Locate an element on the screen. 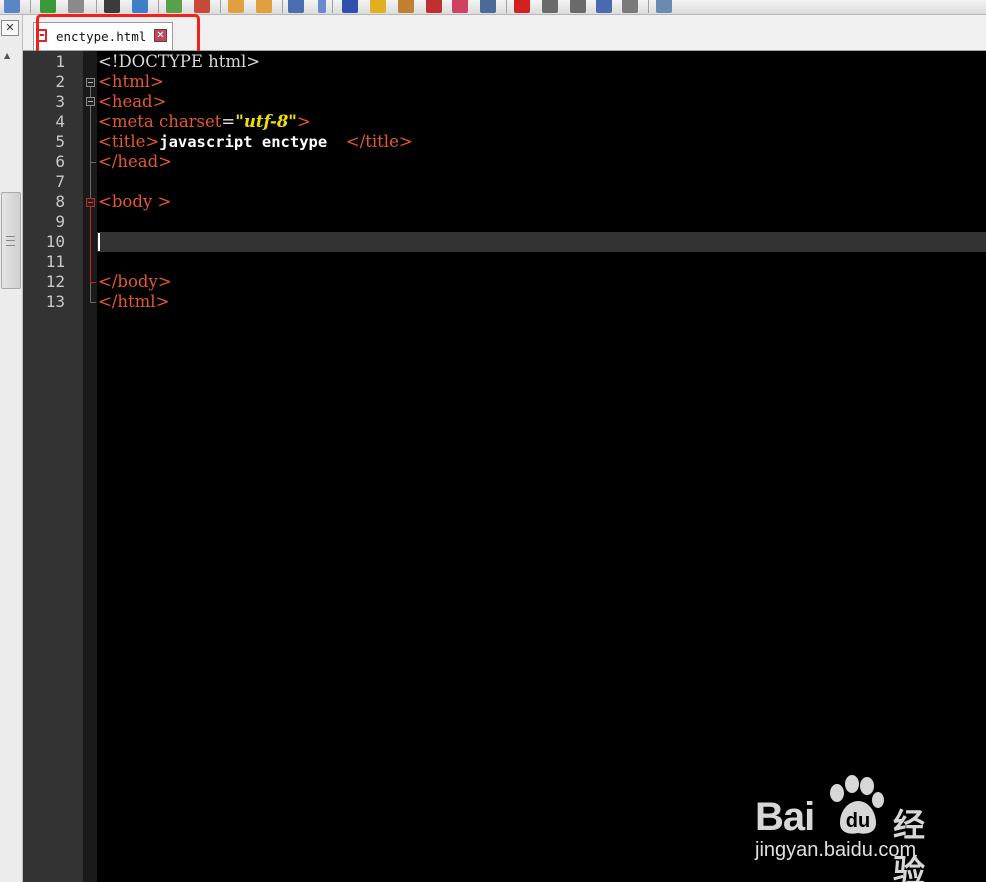  line-number: 10 is located at coordinates (55, 241).